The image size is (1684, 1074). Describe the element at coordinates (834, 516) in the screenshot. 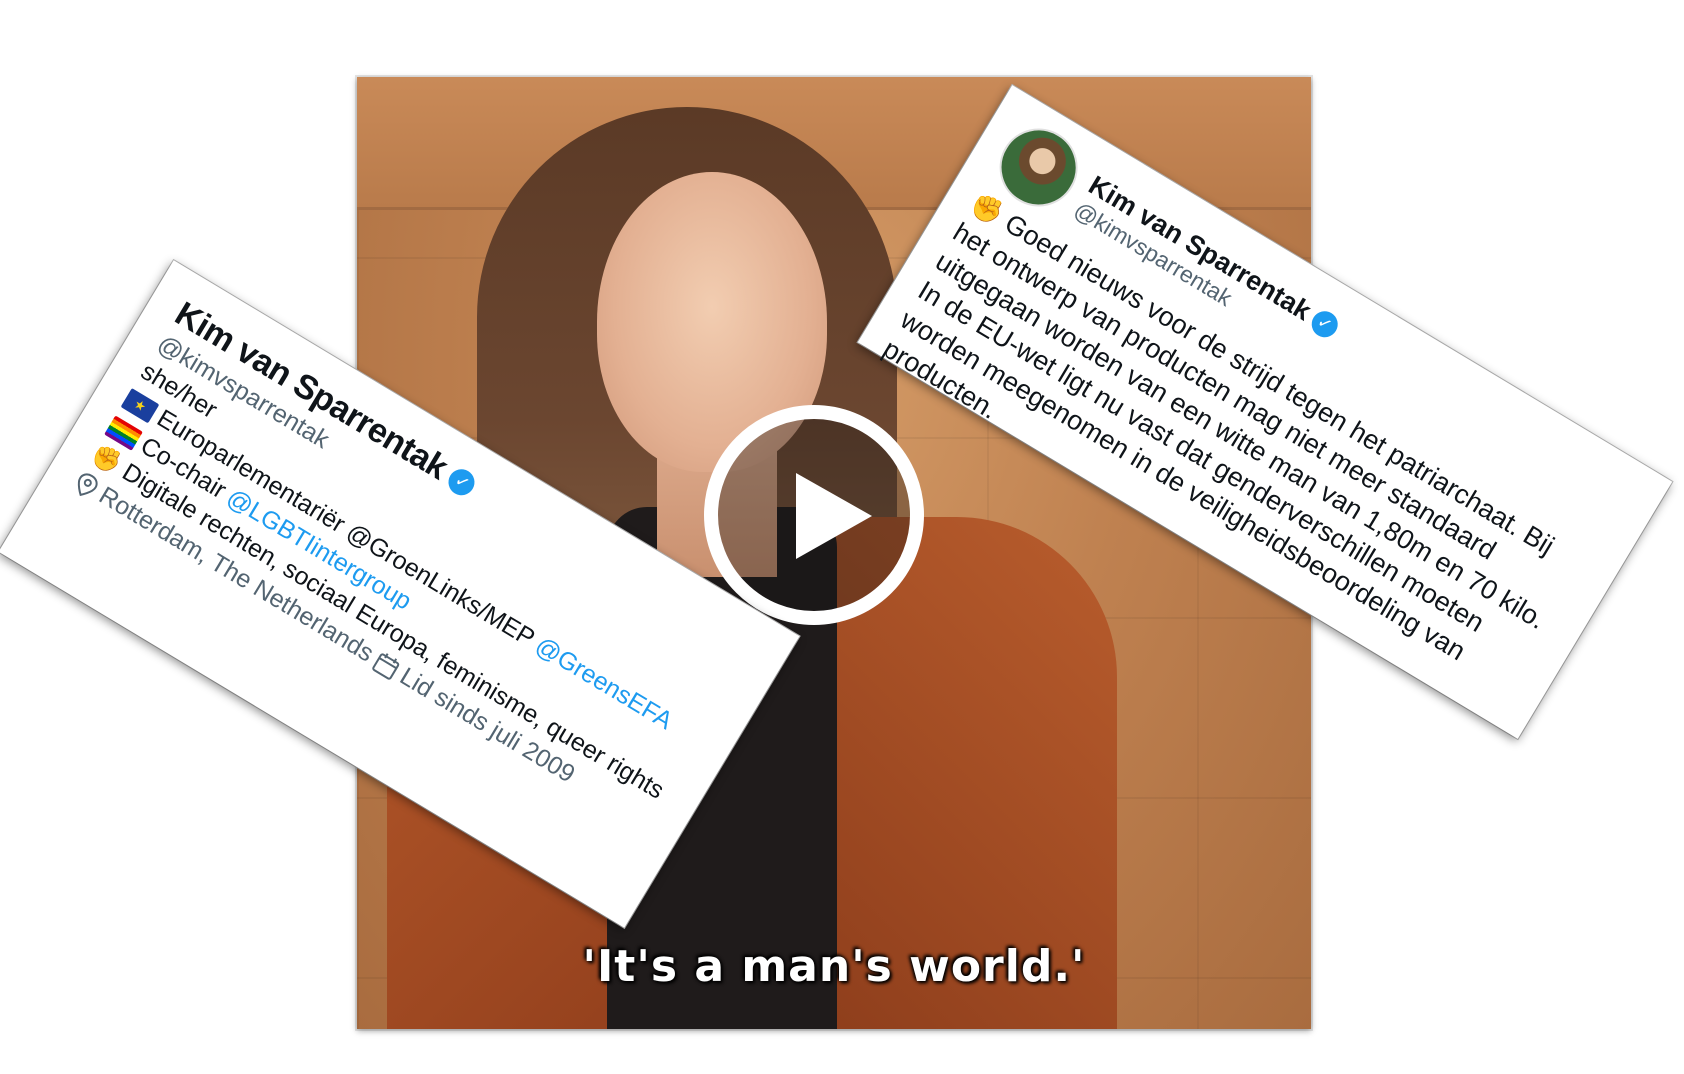

I see `play-icon` at that location.